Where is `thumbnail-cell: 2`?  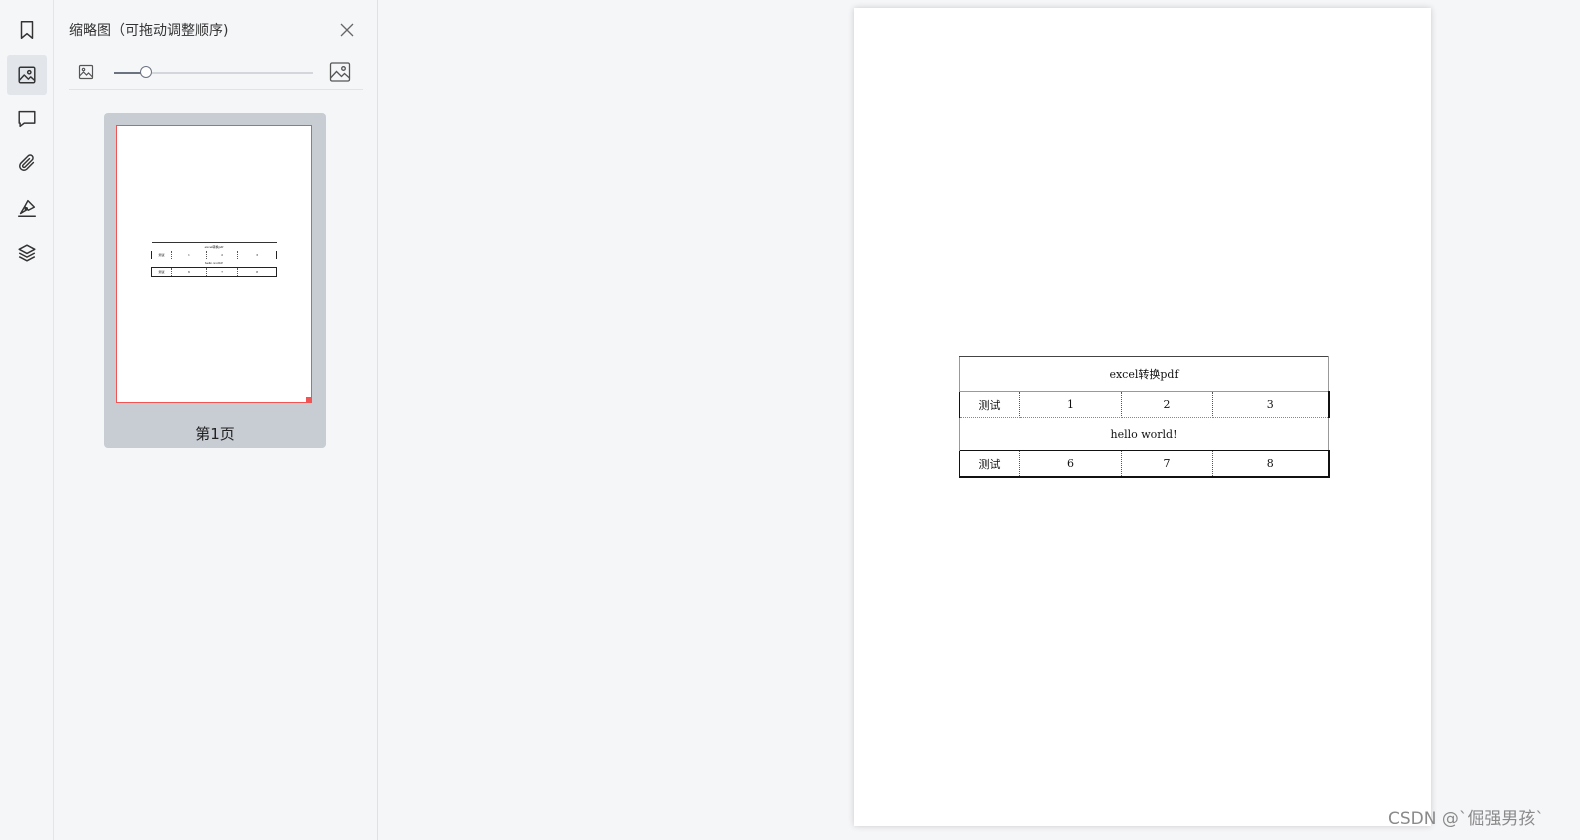
thumbnail-cell: 2 is located at coordinates (221, 255).